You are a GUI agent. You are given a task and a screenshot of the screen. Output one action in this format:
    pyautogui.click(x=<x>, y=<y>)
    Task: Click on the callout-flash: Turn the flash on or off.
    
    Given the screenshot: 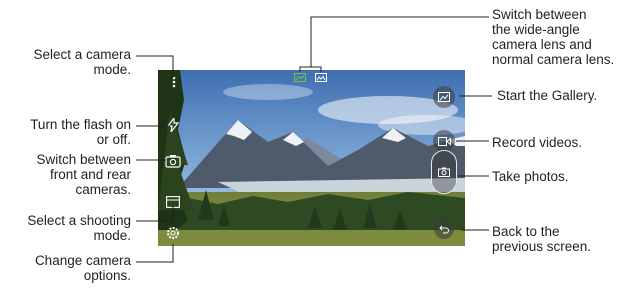 What is the action you would take?
    pyautogui.click(x=80, y=132)
    